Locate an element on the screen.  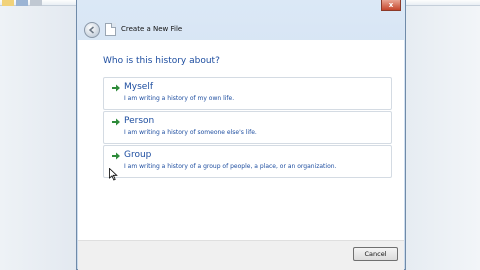
close-button: x is located at coordinates (391, 5).